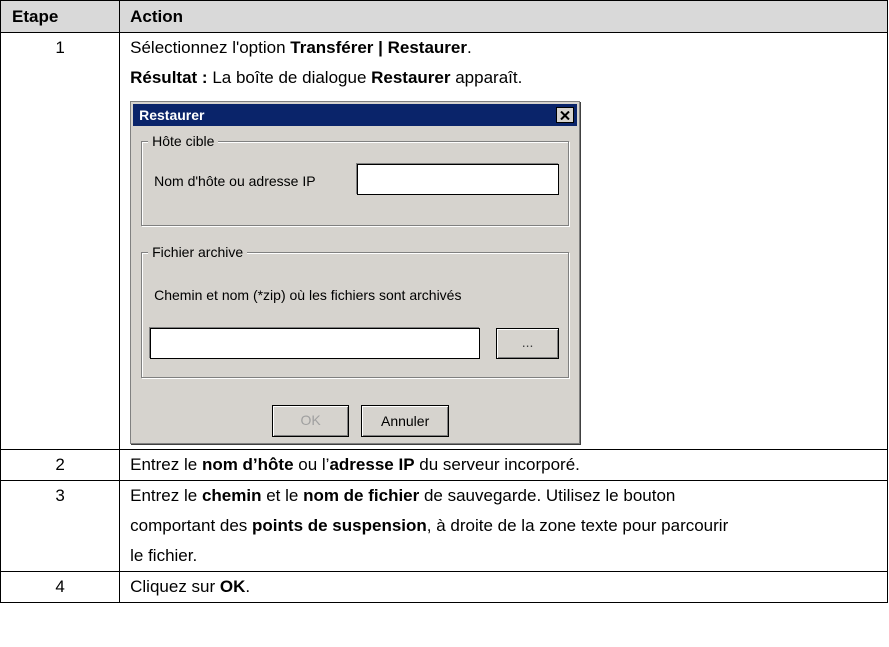 The width and height of the screenshot is (889, 647). Describe the element at coordinates (503, 16) in the screenshot. I see `header-action: Action` at that location.